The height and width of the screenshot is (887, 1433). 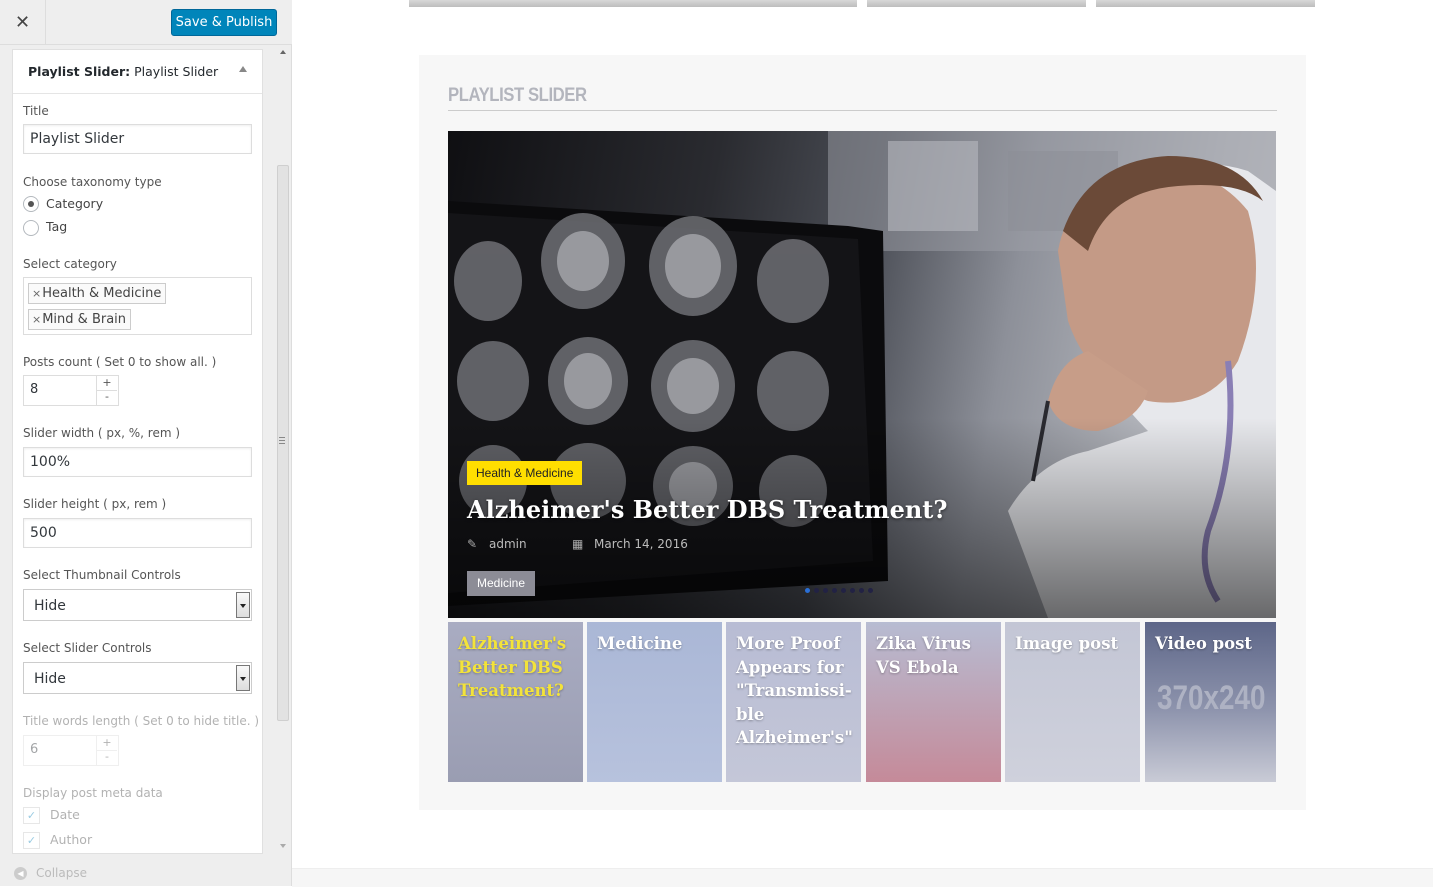 I want to click on posts-count-stepper: 8 + -, so click(x=71, y=390).